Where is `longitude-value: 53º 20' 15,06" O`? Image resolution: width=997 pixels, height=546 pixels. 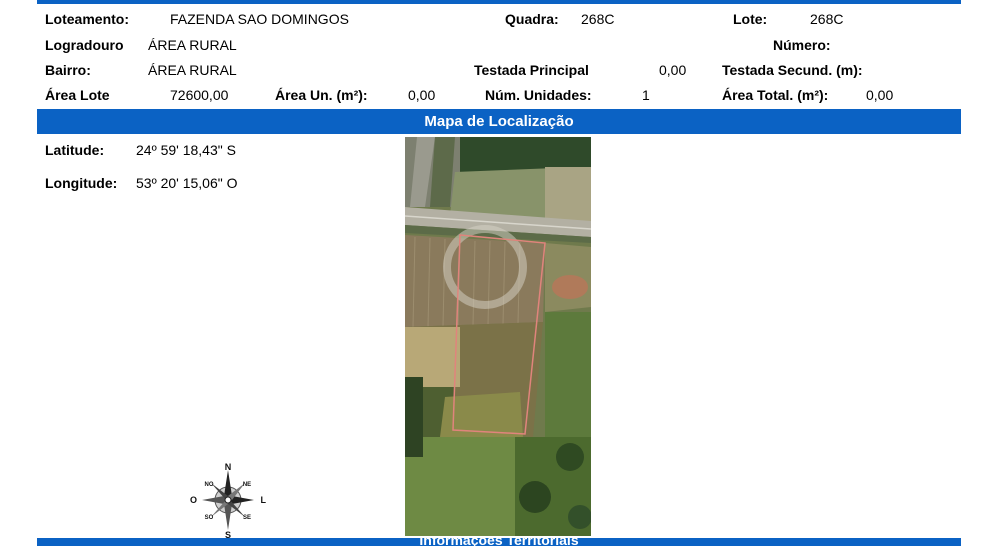 longitude-value: 53º 20' 15,06" O is located at coordinates (187, 183).